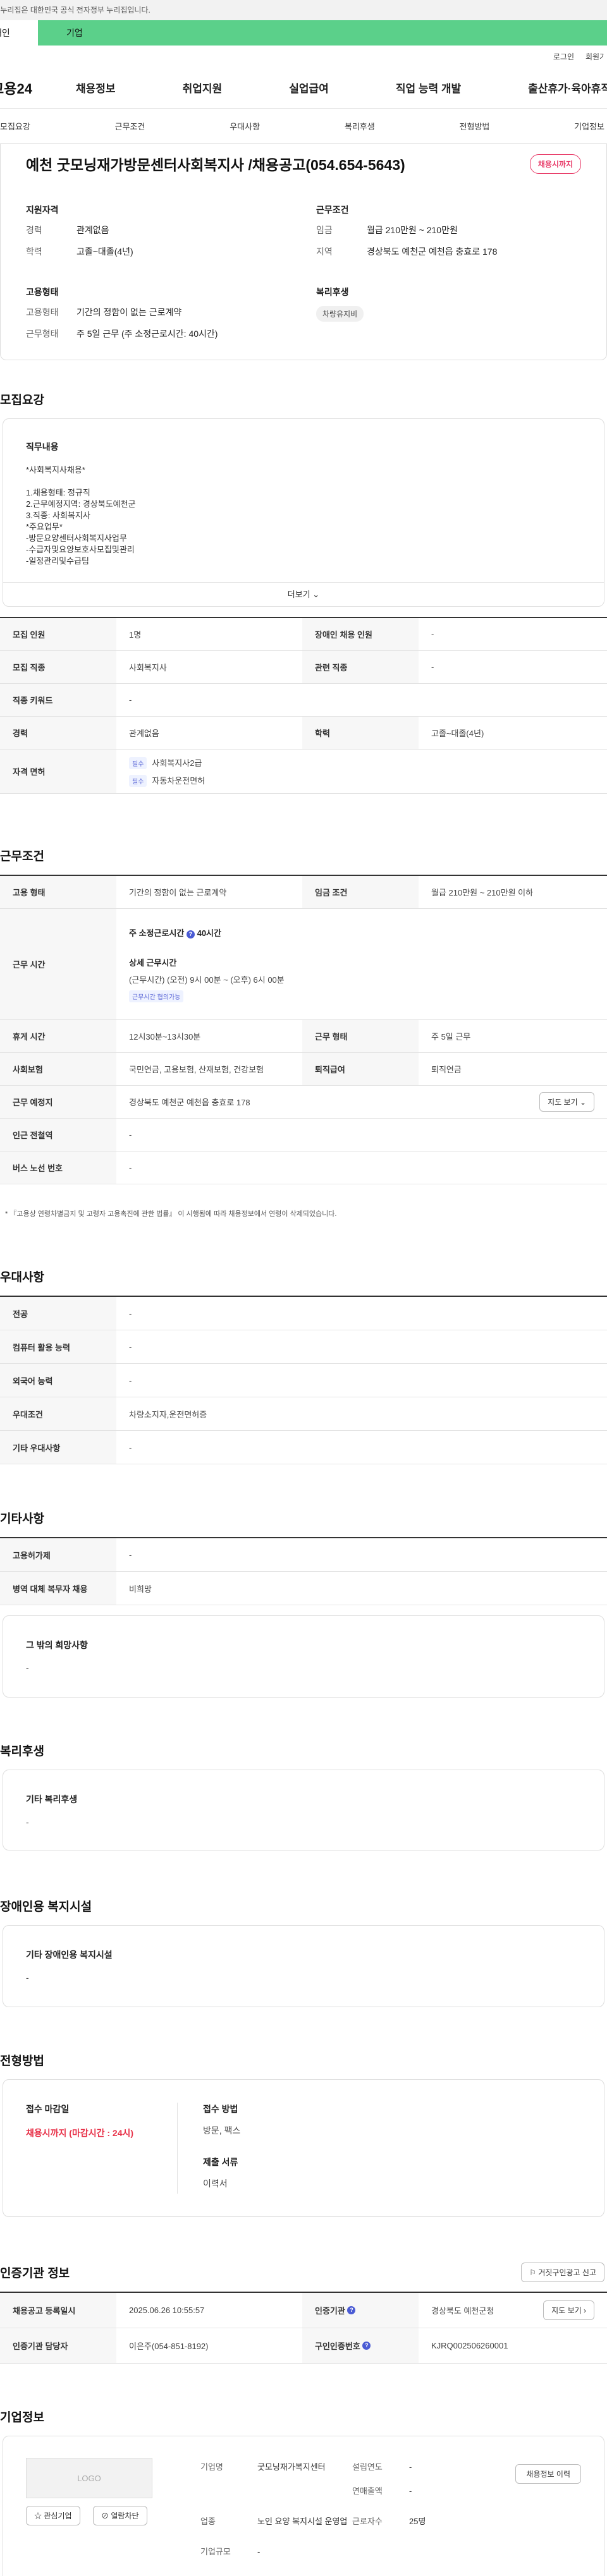 This screenshot has width=607, height=2576. I want to click on hope-head: 그 밖의 희망사항, so click(57, 1645).